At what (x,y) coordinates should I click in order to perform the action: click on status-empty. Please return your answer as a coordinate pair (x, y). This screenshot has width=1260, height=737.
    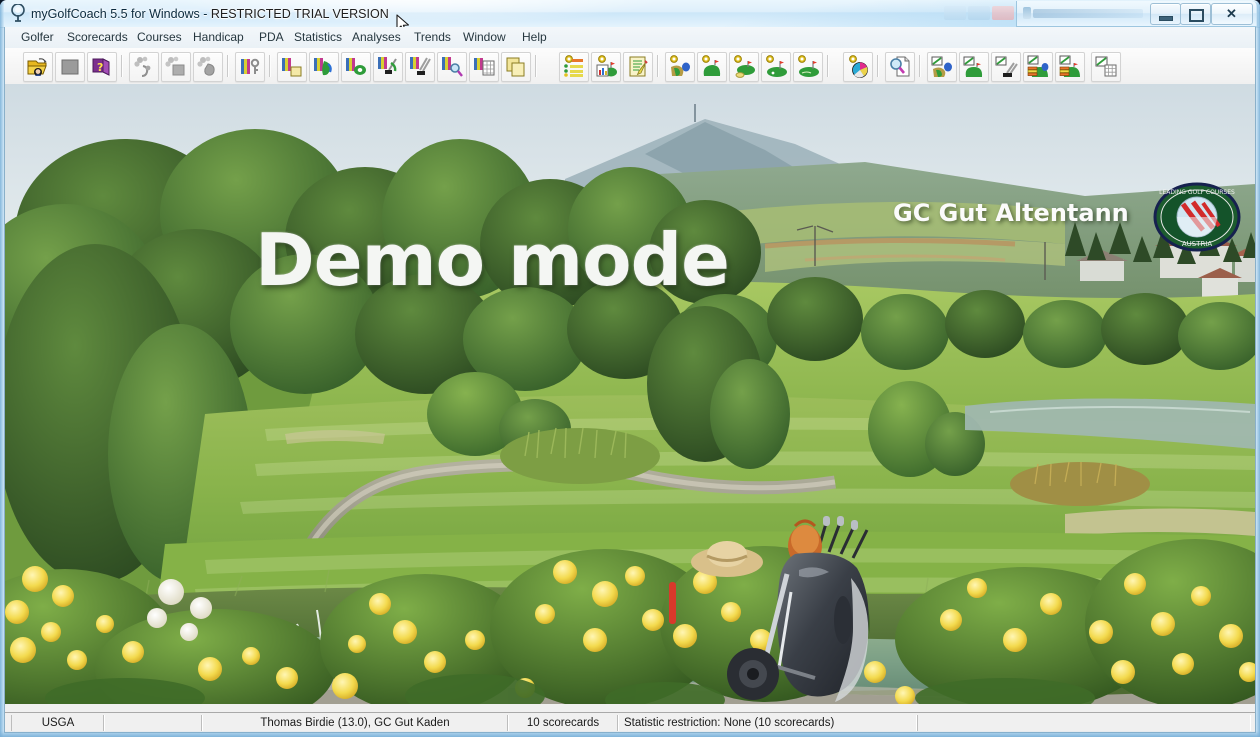
    Looking at the image, I should click on (153, 723).